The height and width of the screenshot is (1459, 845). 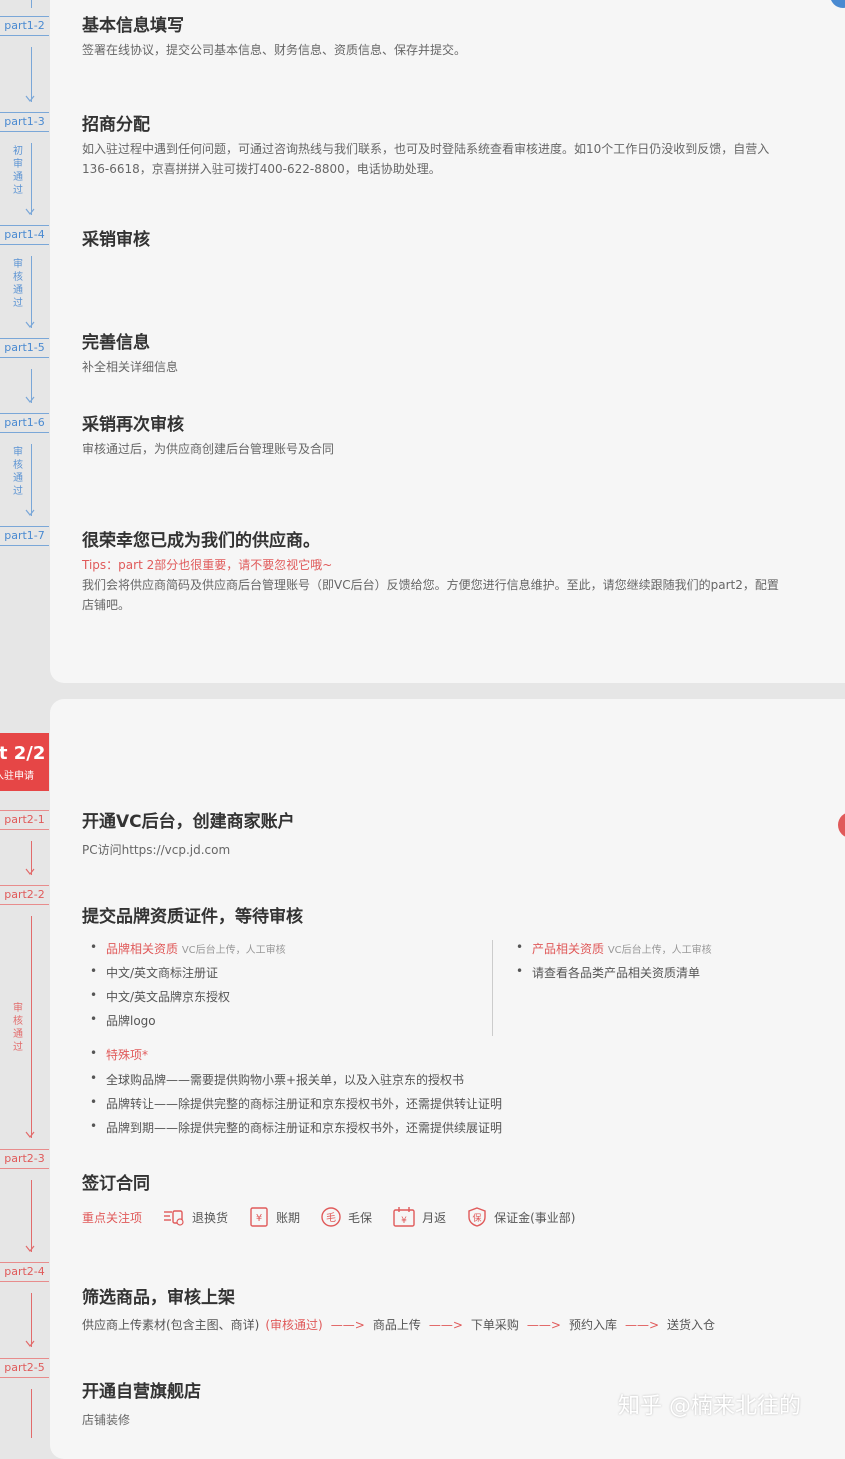 What do you see at coordinates (274, 50) in the screenshot?
I see `section-desc: 签署在线协议，提交公司基本信息、财务信息、资质信息、保存并提交。` at bounding box center [274, 50].